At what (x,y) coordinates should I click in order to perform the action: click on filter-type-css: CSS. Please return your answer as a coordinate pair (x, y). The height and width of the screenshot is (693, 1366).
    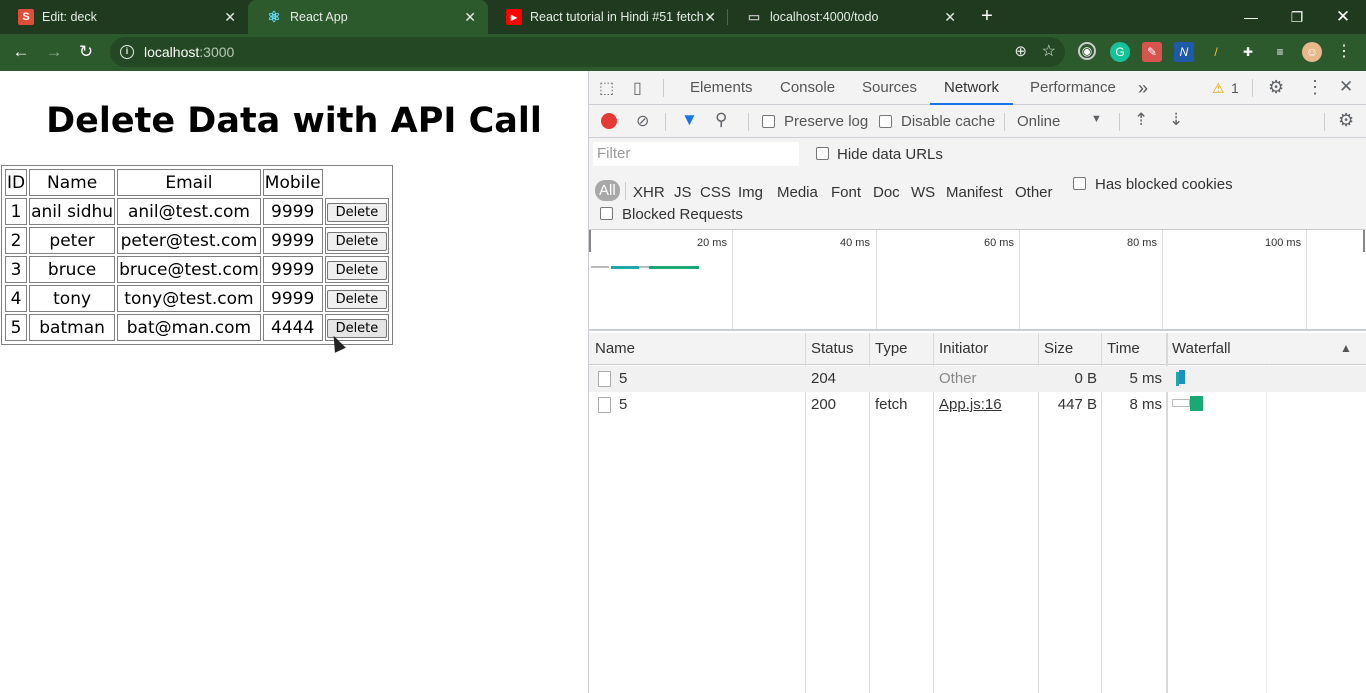
    Looking at the image, I should click on (715, 192).